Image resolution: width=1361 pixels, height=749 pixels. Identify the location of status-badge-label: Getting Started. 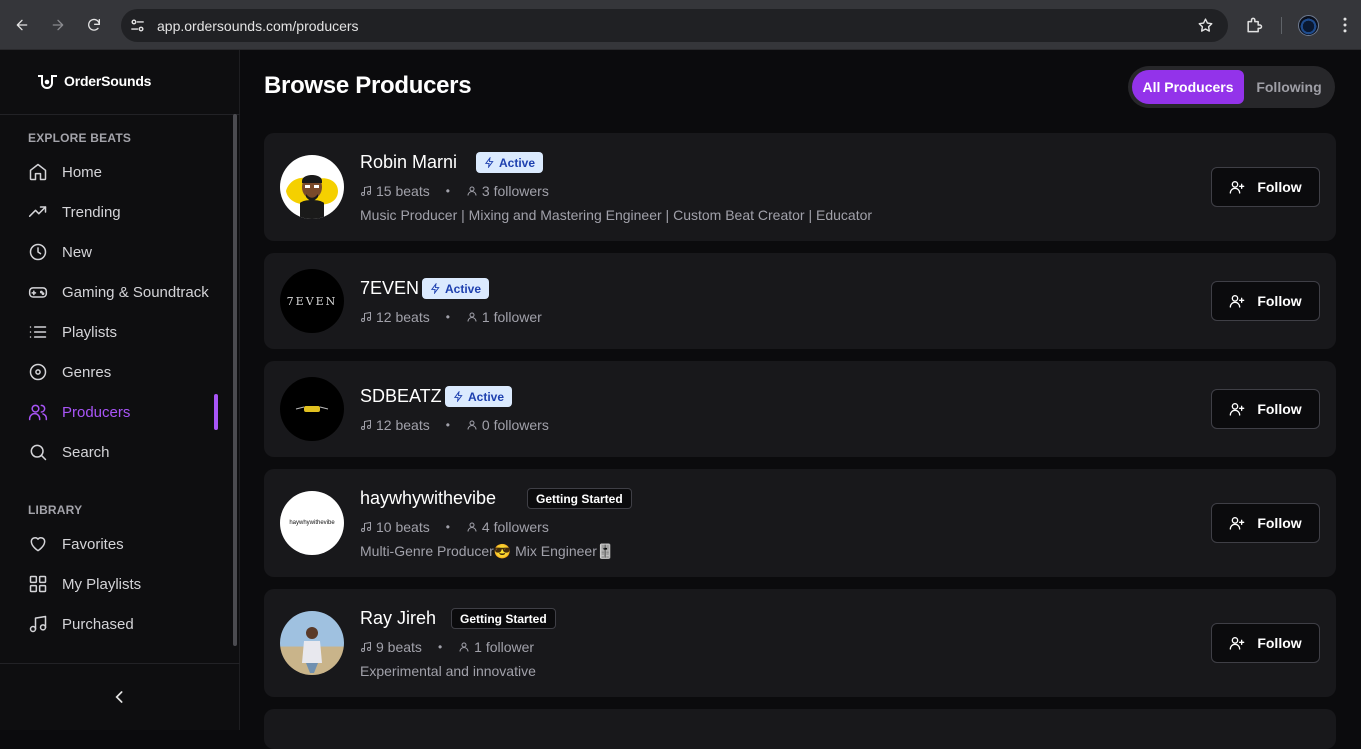
(579, 498).